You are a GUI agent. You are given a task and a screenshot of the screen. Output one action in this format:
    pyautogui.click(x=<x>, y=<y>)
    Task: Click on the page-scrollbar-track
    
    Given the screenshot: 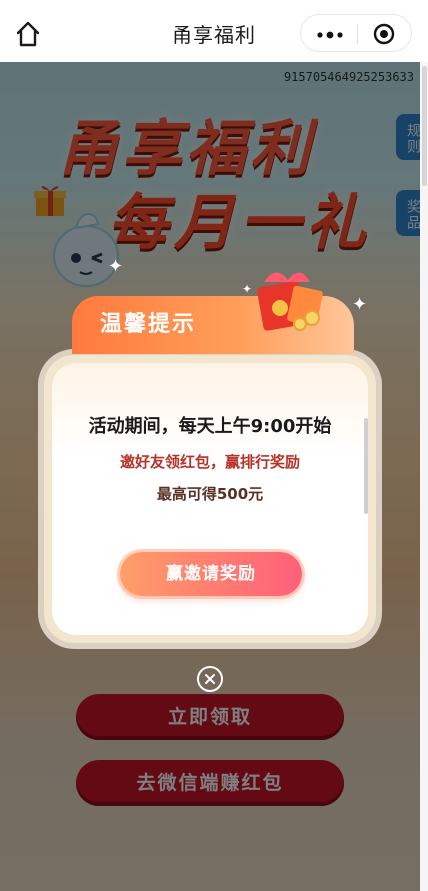 What is the action you would take?
    pyautogui.click(x=424, y=476)
    